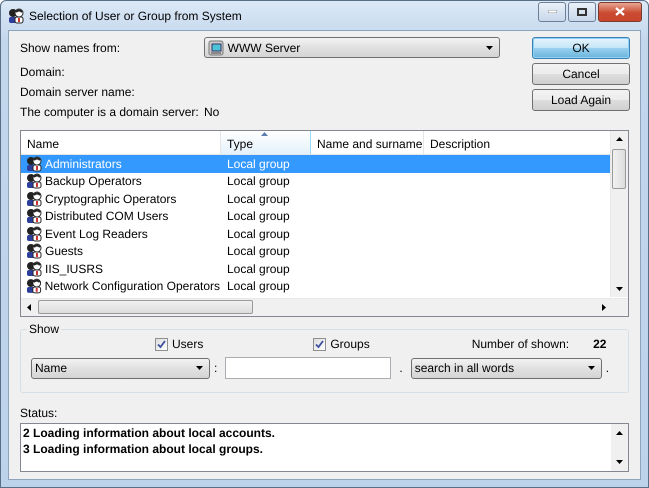  I want to click on scroll-left-icon, so click(29, 307).